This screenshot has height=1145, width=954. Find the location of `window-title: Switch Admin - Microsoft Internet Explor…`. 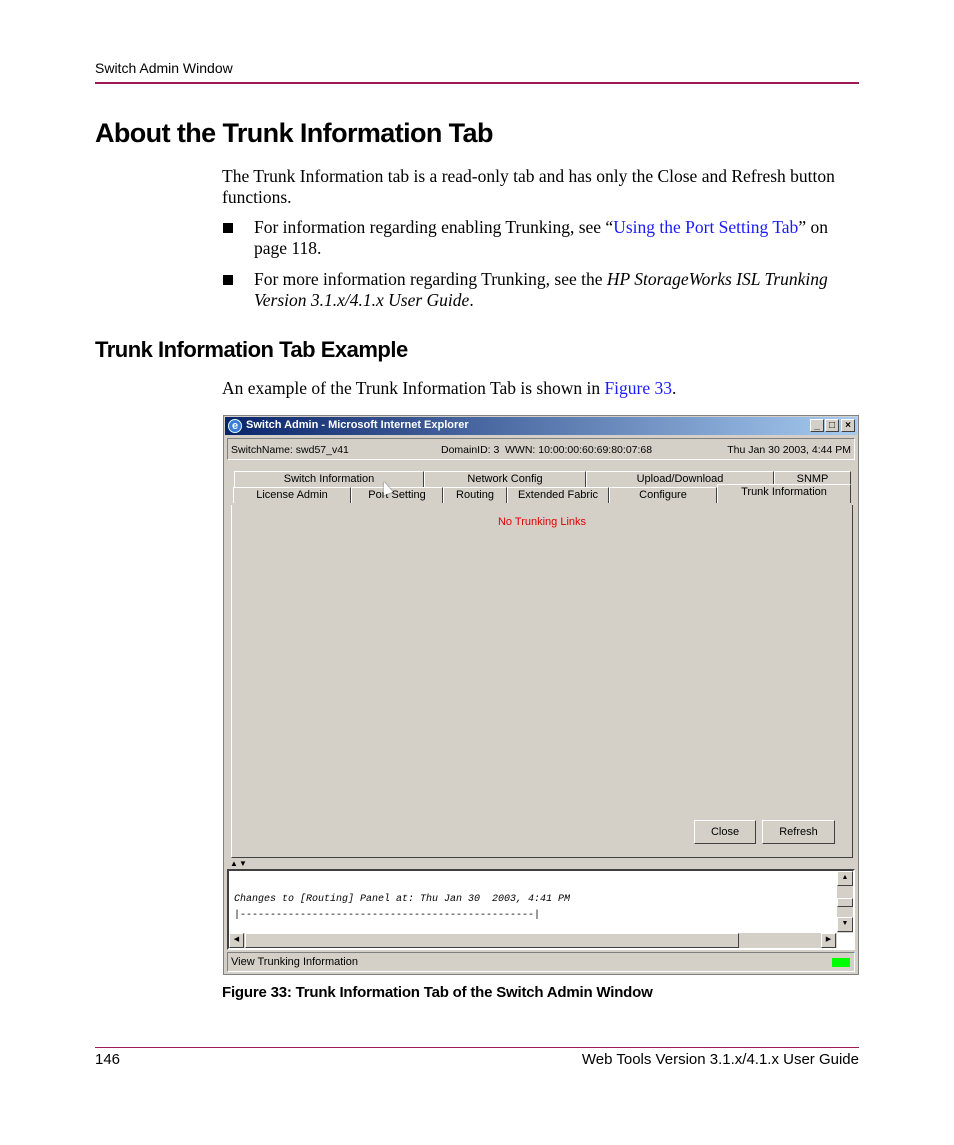

window-title: Switch Admin - Microsoft Internet Explor… is located at coordinates (357, 425).